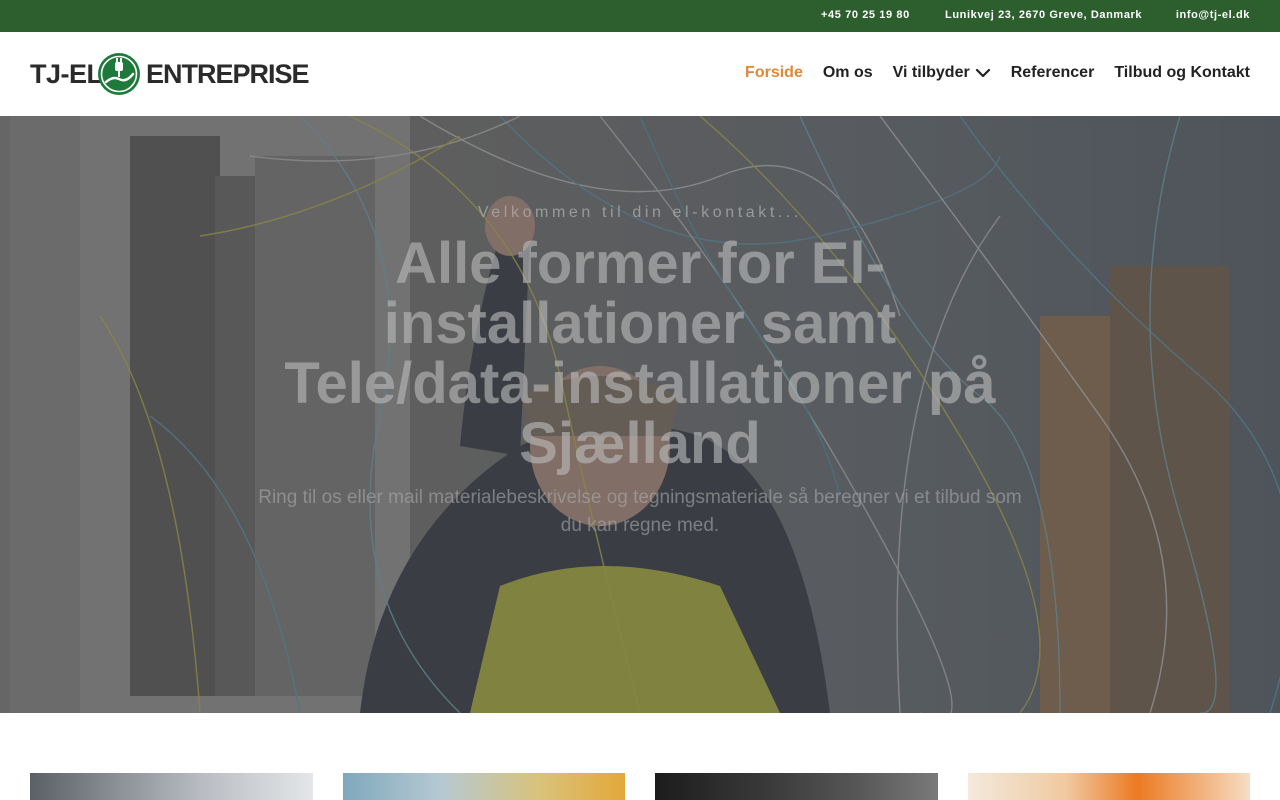  I want to click on nav-item-vi-tilbyder: Vi tilbyder, so click(942, 73).